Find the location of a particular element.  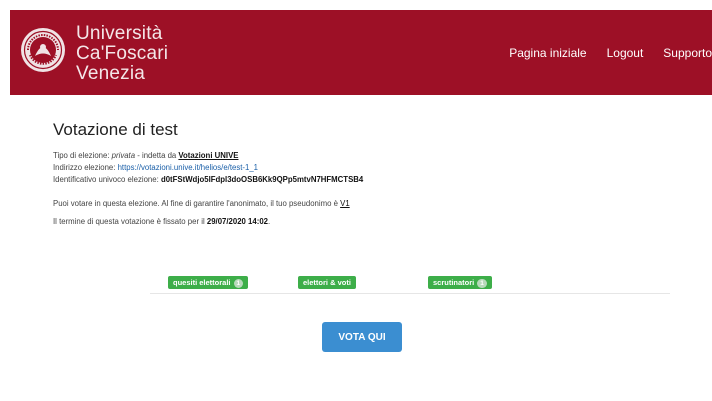

deadline-suffix: . is located at coordinates (269, 221).